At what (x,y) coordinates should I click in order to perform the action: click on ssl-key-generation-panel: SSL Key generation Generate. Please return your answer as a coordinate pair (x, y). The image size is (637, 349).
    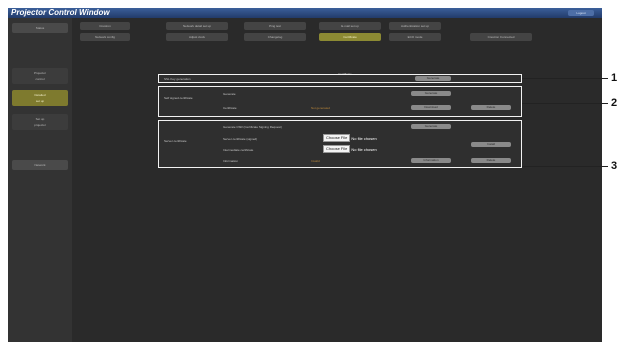
    Looking at the image, I should click on (340, 78).